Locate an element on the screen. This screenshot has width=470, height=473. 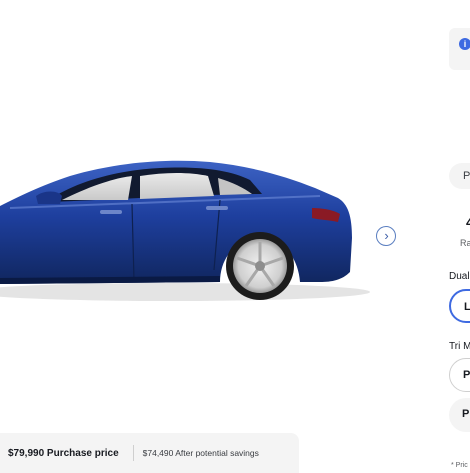
purchase-price: $79,990 Purchase price is located at coordinates (63, 453).